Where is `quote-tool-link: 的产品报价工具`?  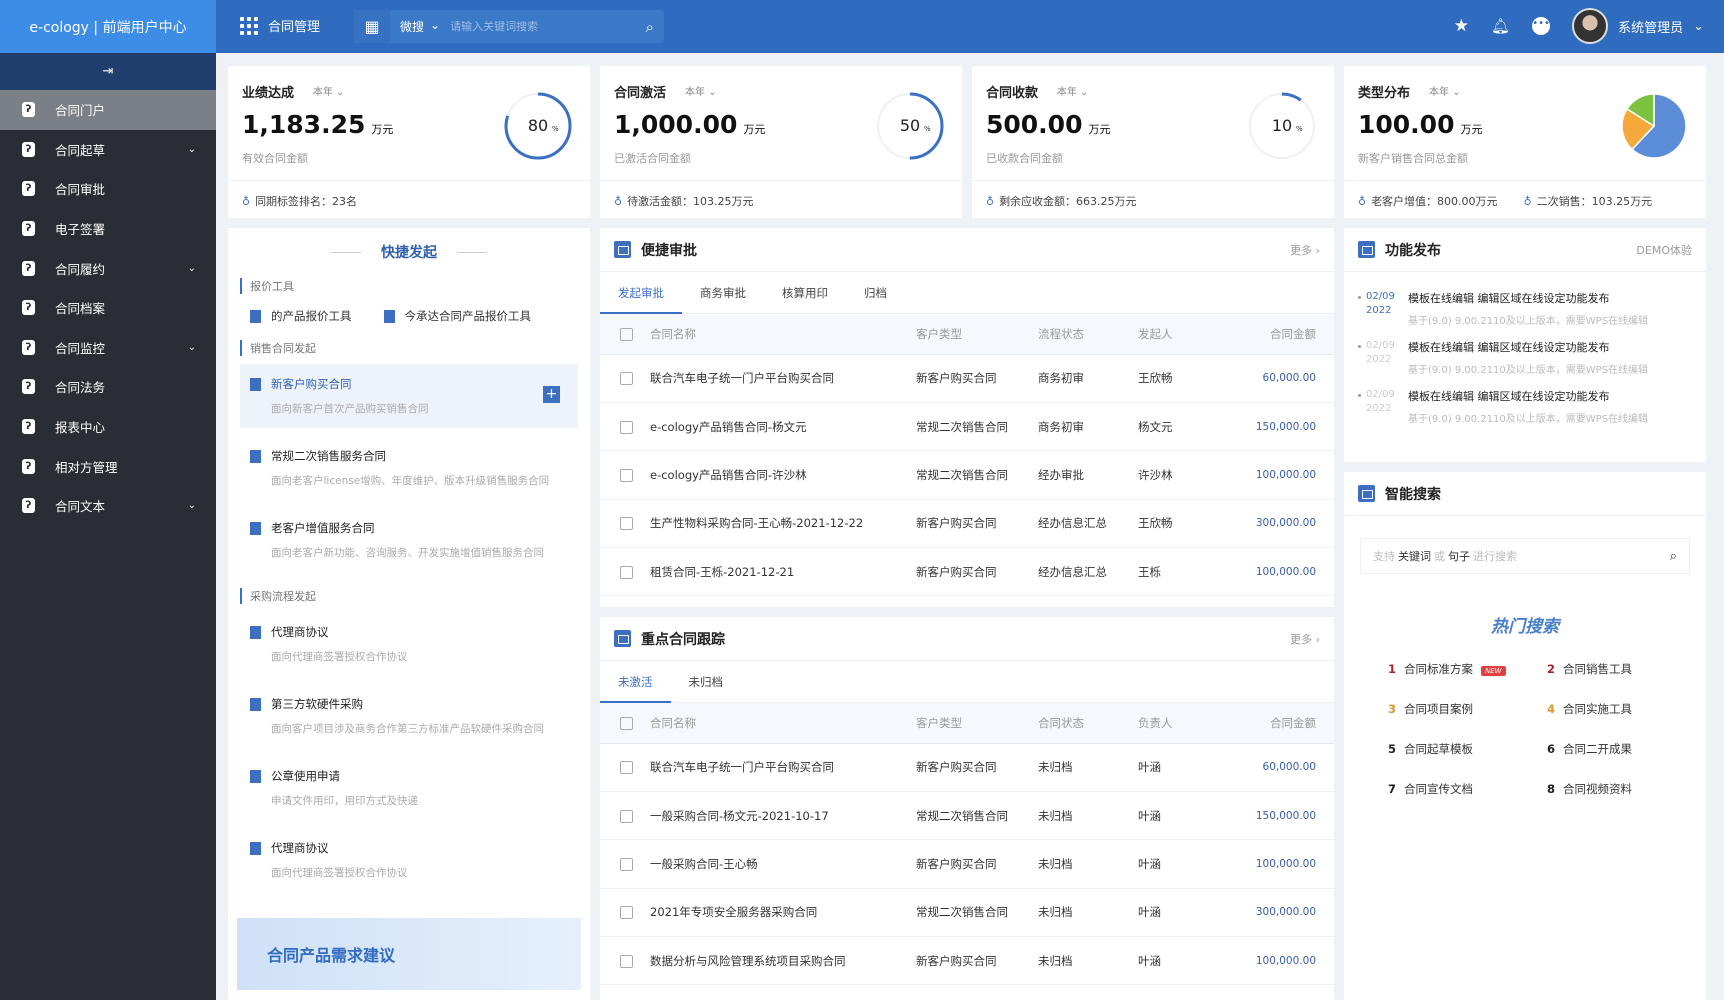 quote-tool-link: 的产品报价工具 is located at coordinates (301, 316).